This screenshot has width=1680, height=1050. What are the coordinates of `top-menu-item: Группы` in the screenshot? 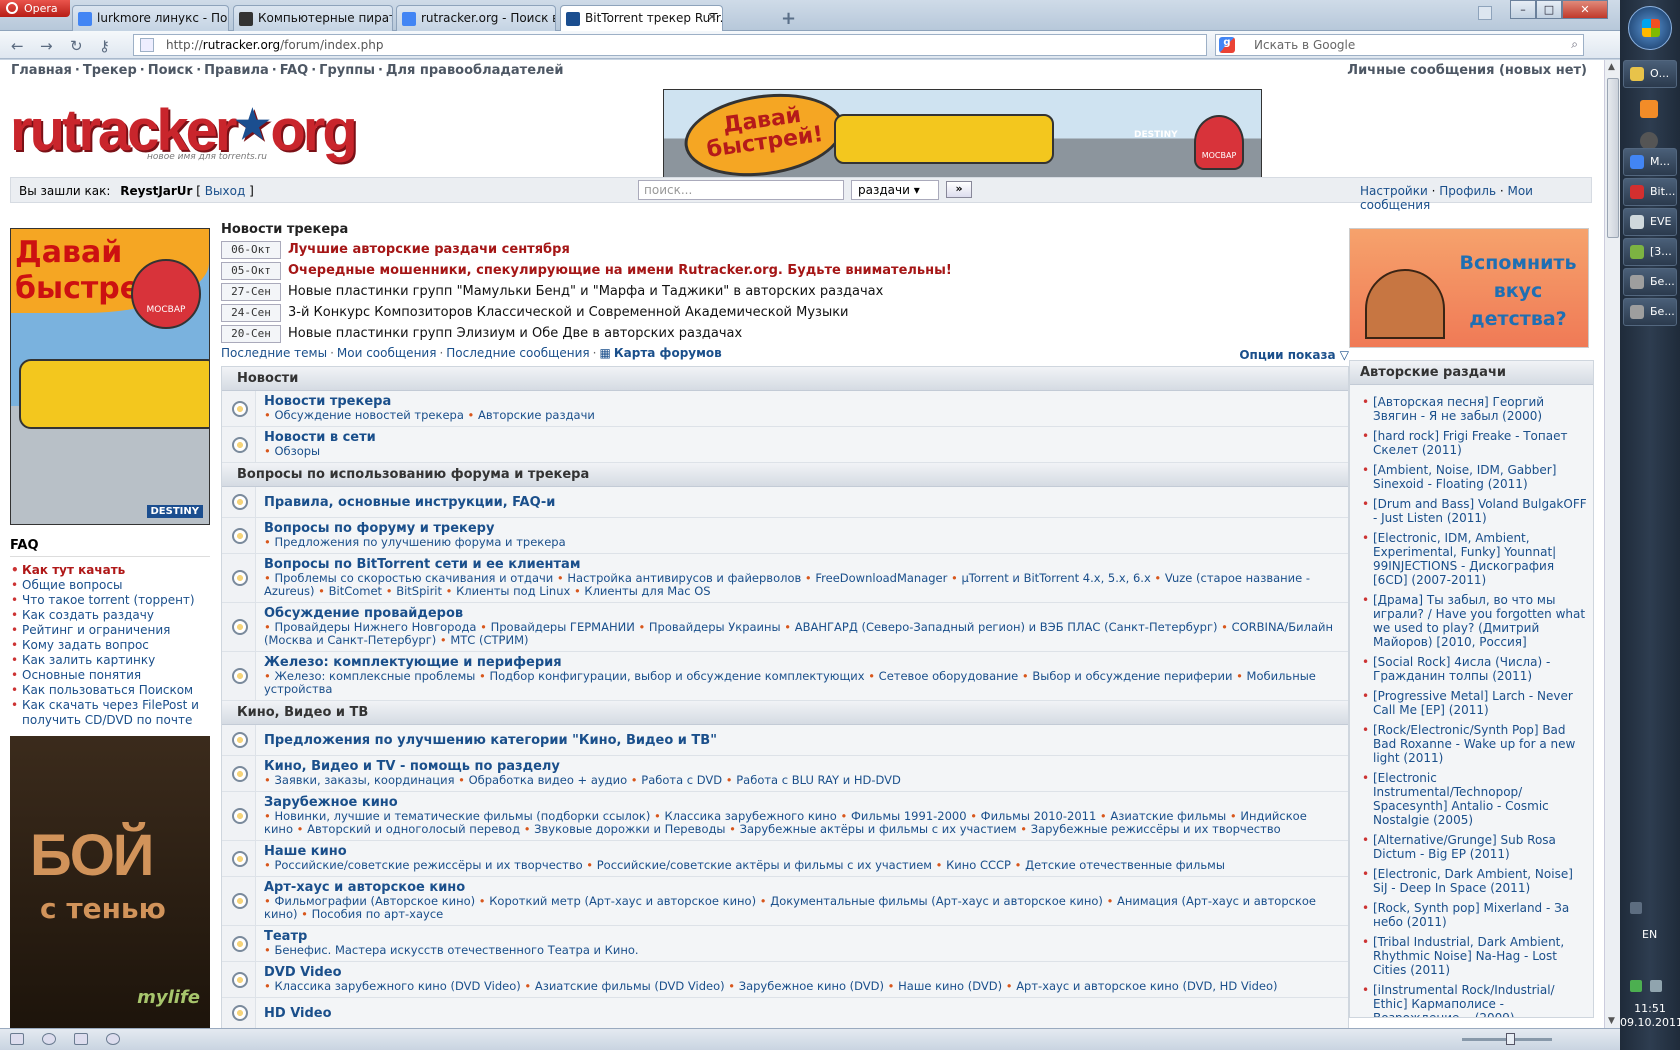 It's located at (347, 70).